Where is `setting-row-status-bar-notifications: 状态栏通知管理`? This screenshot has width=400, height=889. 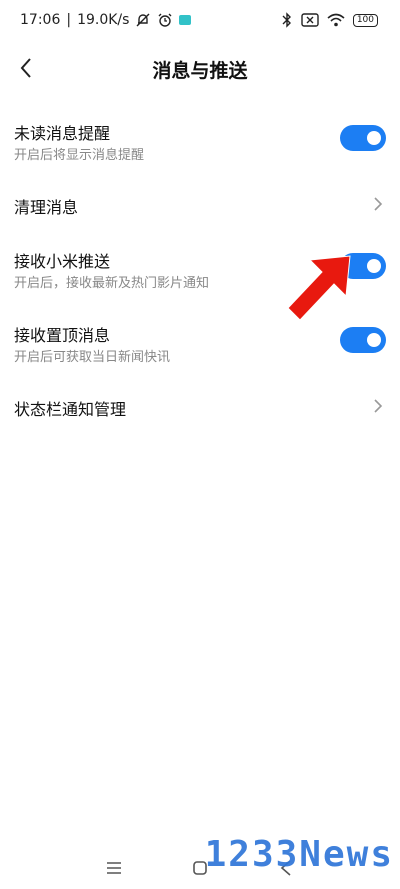 setting-row-status-bar-notifications: 状态栏通知管理 is located at coordinates (200, 406).